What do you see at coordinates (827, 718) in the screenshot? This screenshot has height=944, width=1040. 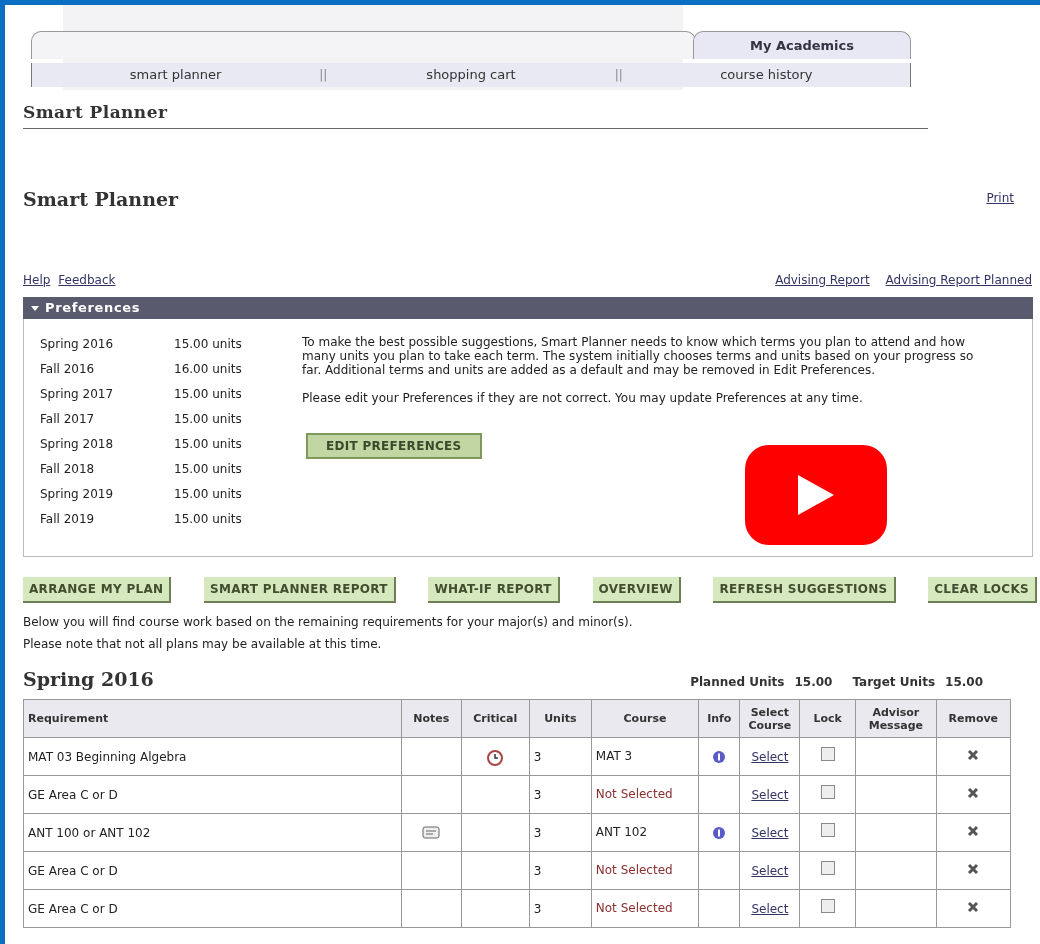 I see `column-header: Lock` at bounding box center [827, 718].